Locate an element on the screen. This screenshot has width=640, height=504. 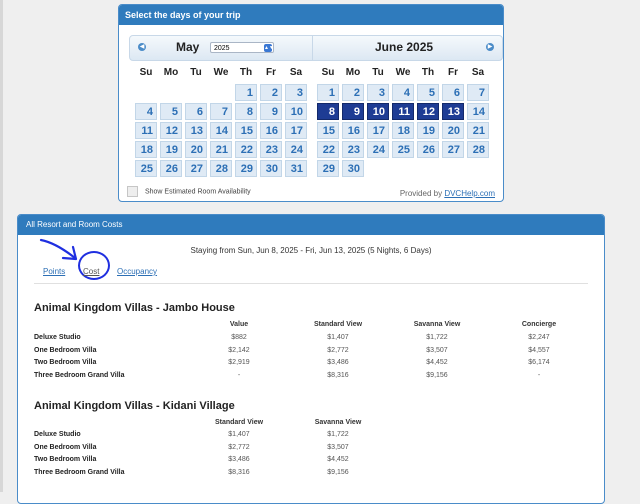
provided-by: Provided by DVCHelp.com is located at coordinates (447, 193).